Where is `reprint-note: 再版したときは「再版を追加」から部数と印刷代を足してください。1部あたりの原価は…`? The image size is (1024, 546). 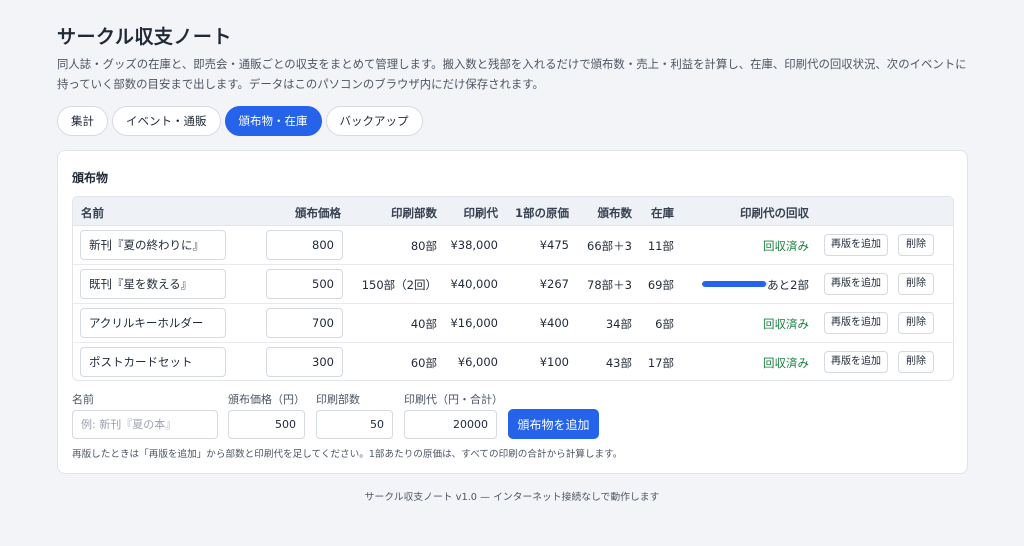 reprint-note: 再版したときは「再版を追加」から部数と印刷代を足してください。1部あたりの原価は… is located at coordinates (347, 454).